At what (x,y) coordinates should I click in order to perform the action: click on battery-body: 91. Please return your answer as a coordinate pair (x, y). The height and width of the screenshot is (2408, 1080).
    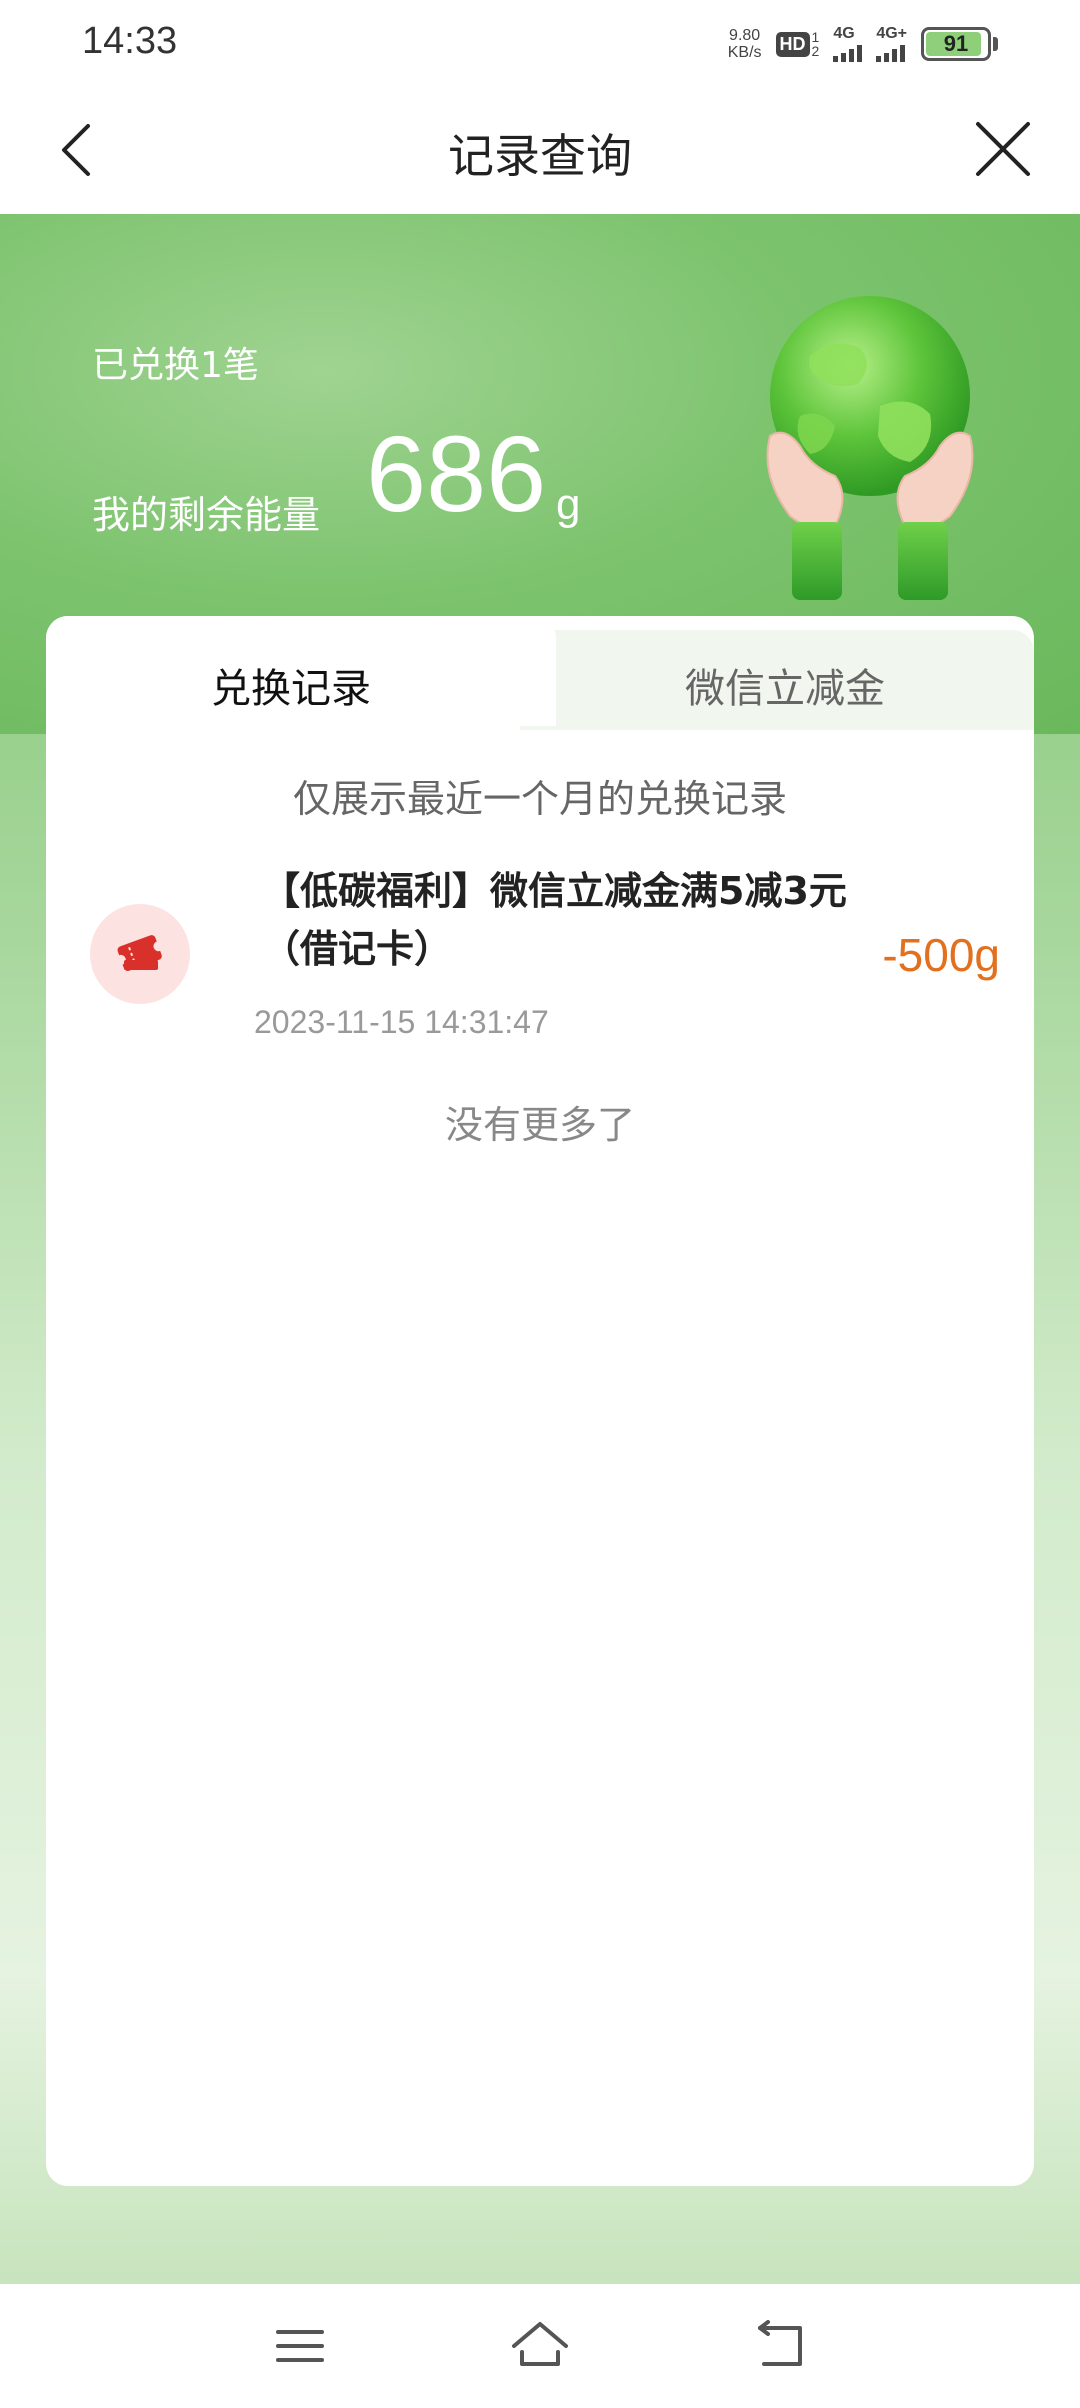
    Looking at the image, I should click on (956, 44).